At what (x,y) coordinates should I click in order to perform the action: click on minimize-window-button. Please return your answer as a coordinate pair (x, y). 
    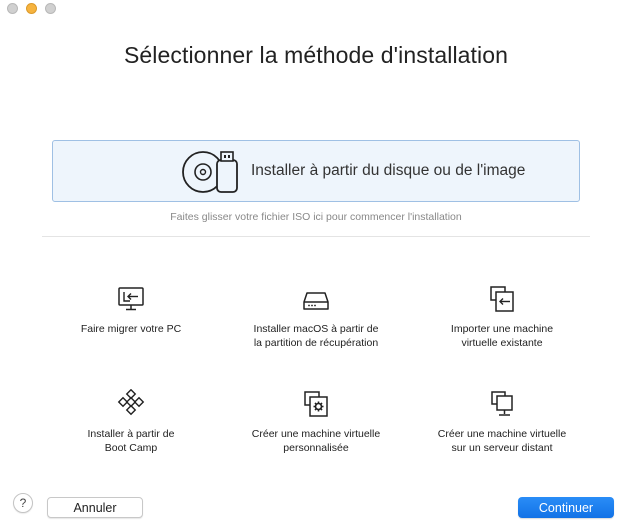
    Looking at the image, I should click on (31, 8).